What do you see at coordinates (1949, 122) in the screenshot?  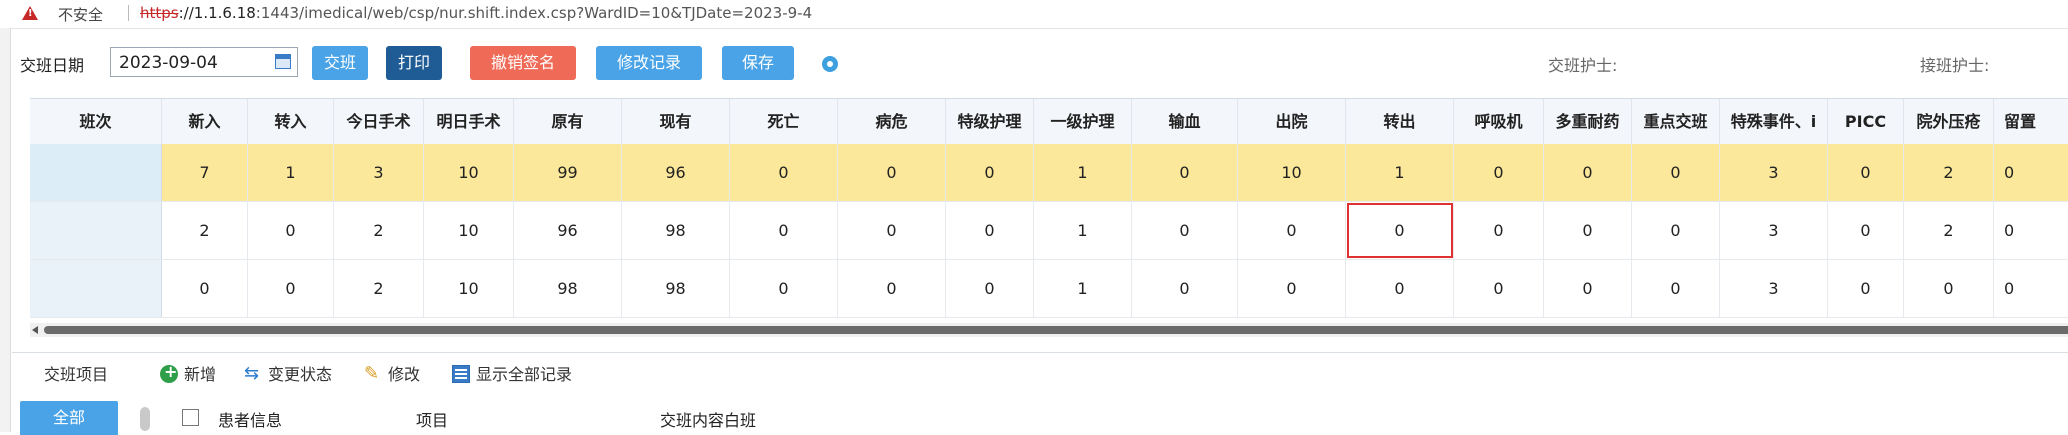 I see `col-header: 院外压疮` at bounding box center [1949, 122].